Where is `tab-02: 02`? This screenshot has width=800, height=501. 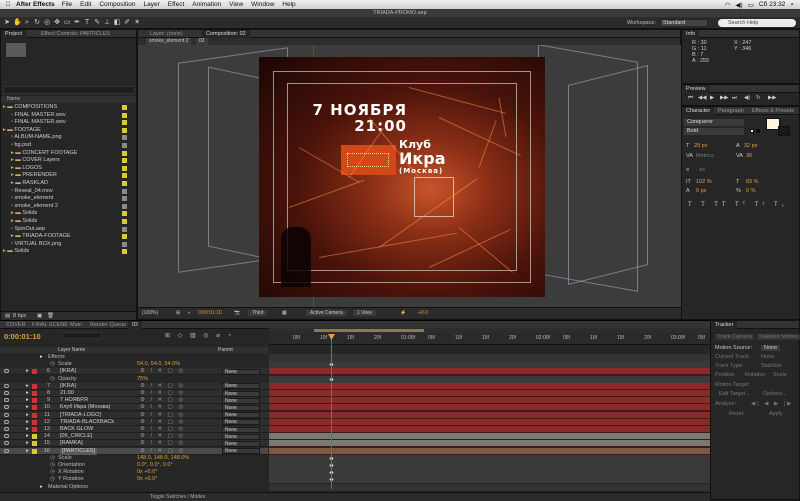 tab-02: 02 is located at coordinates (135, 325).